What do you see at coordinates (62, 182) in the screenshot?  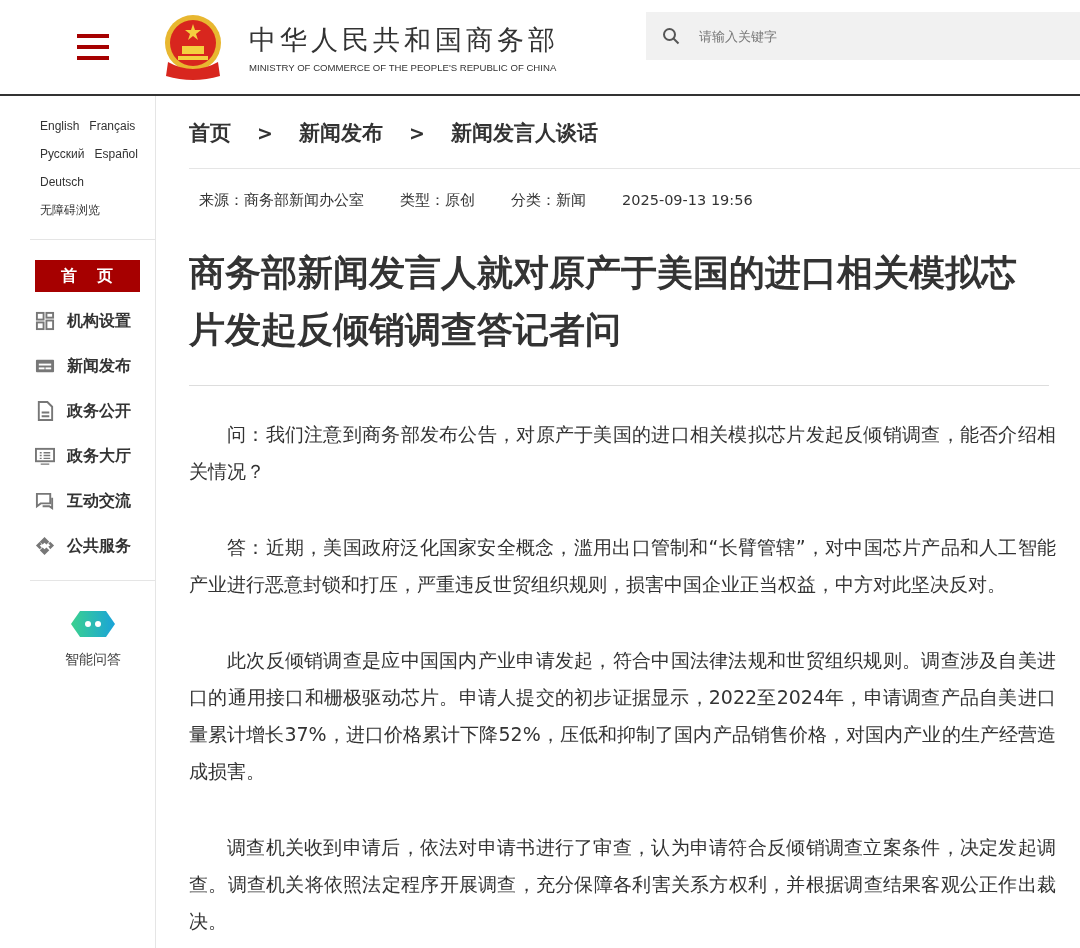 I see `language-link: Deutsch` at bounding box center [62, 182].